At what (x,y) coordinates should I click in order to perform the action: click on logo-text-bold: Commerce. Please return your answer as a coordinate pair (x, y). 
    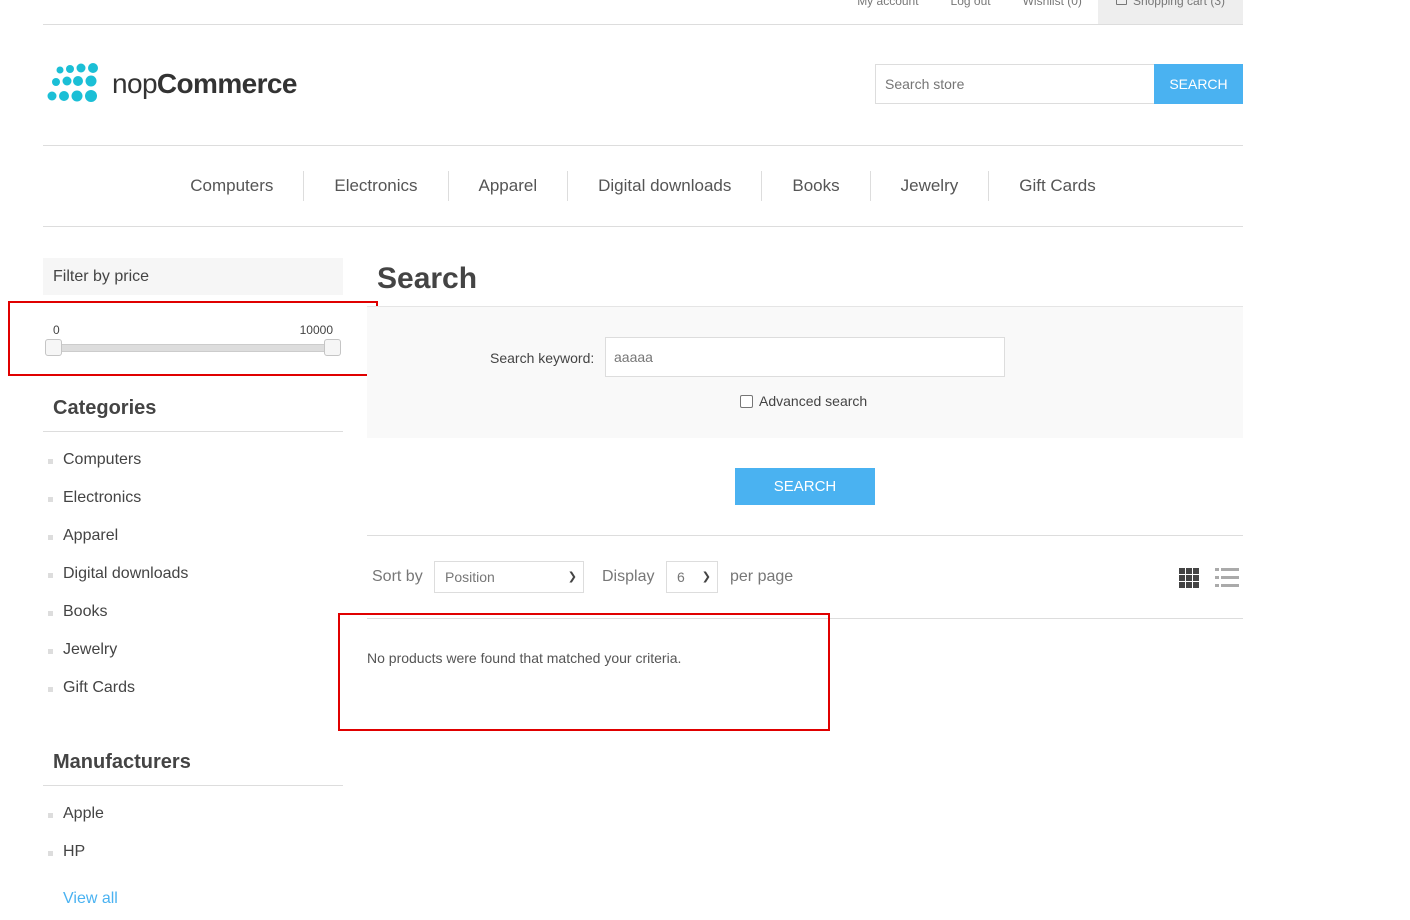
    Looking at the image, I should click on (227, 83).